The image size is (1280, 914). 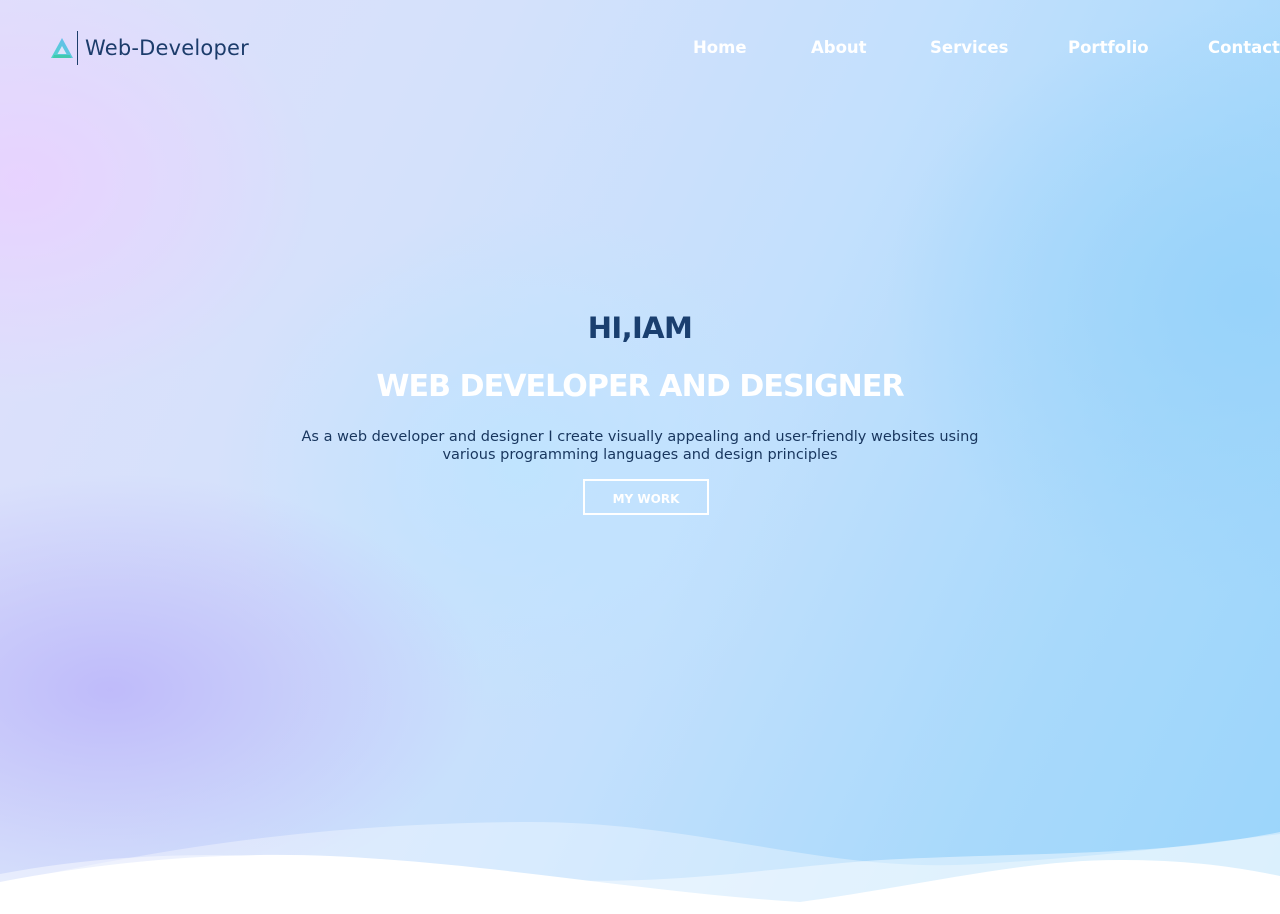 What do you see at coordinates (969, 48) in the screenshot?
I see `nav-link-services: Services` at bounding box center [969, 48].